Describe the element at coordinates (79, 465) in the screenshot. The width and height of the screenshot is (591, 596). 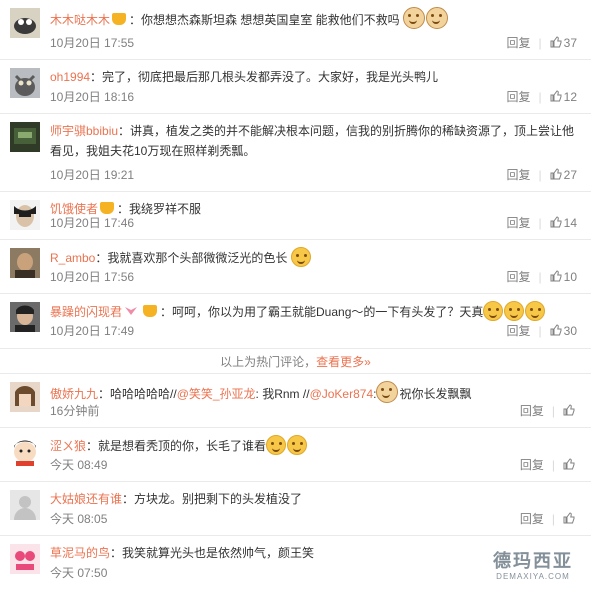
I see `comment-time: 今天 08:49` at that location.